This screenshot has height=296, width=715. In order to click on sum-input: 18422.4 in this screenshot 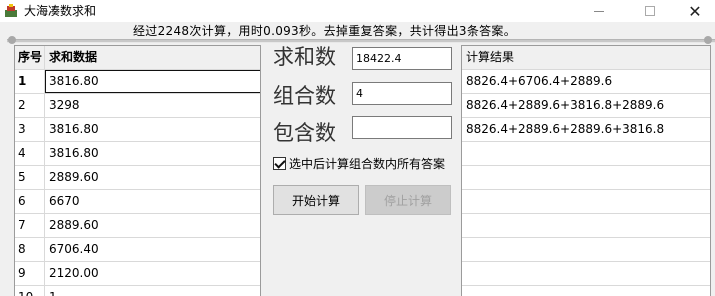, I will do `click(402, 58)`.